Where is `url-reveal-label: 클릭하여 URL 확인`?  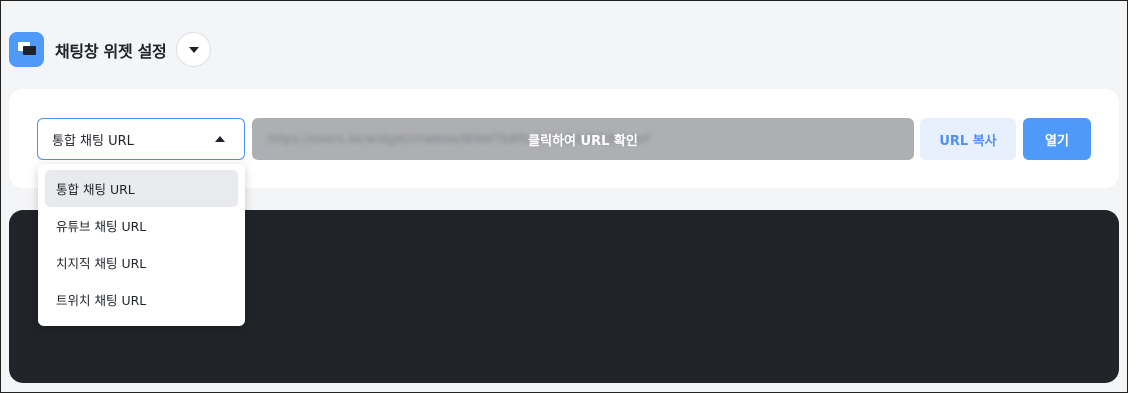
url-reveal-label: 클릭하여 URL 확인 is located at coordinates (583, 141).